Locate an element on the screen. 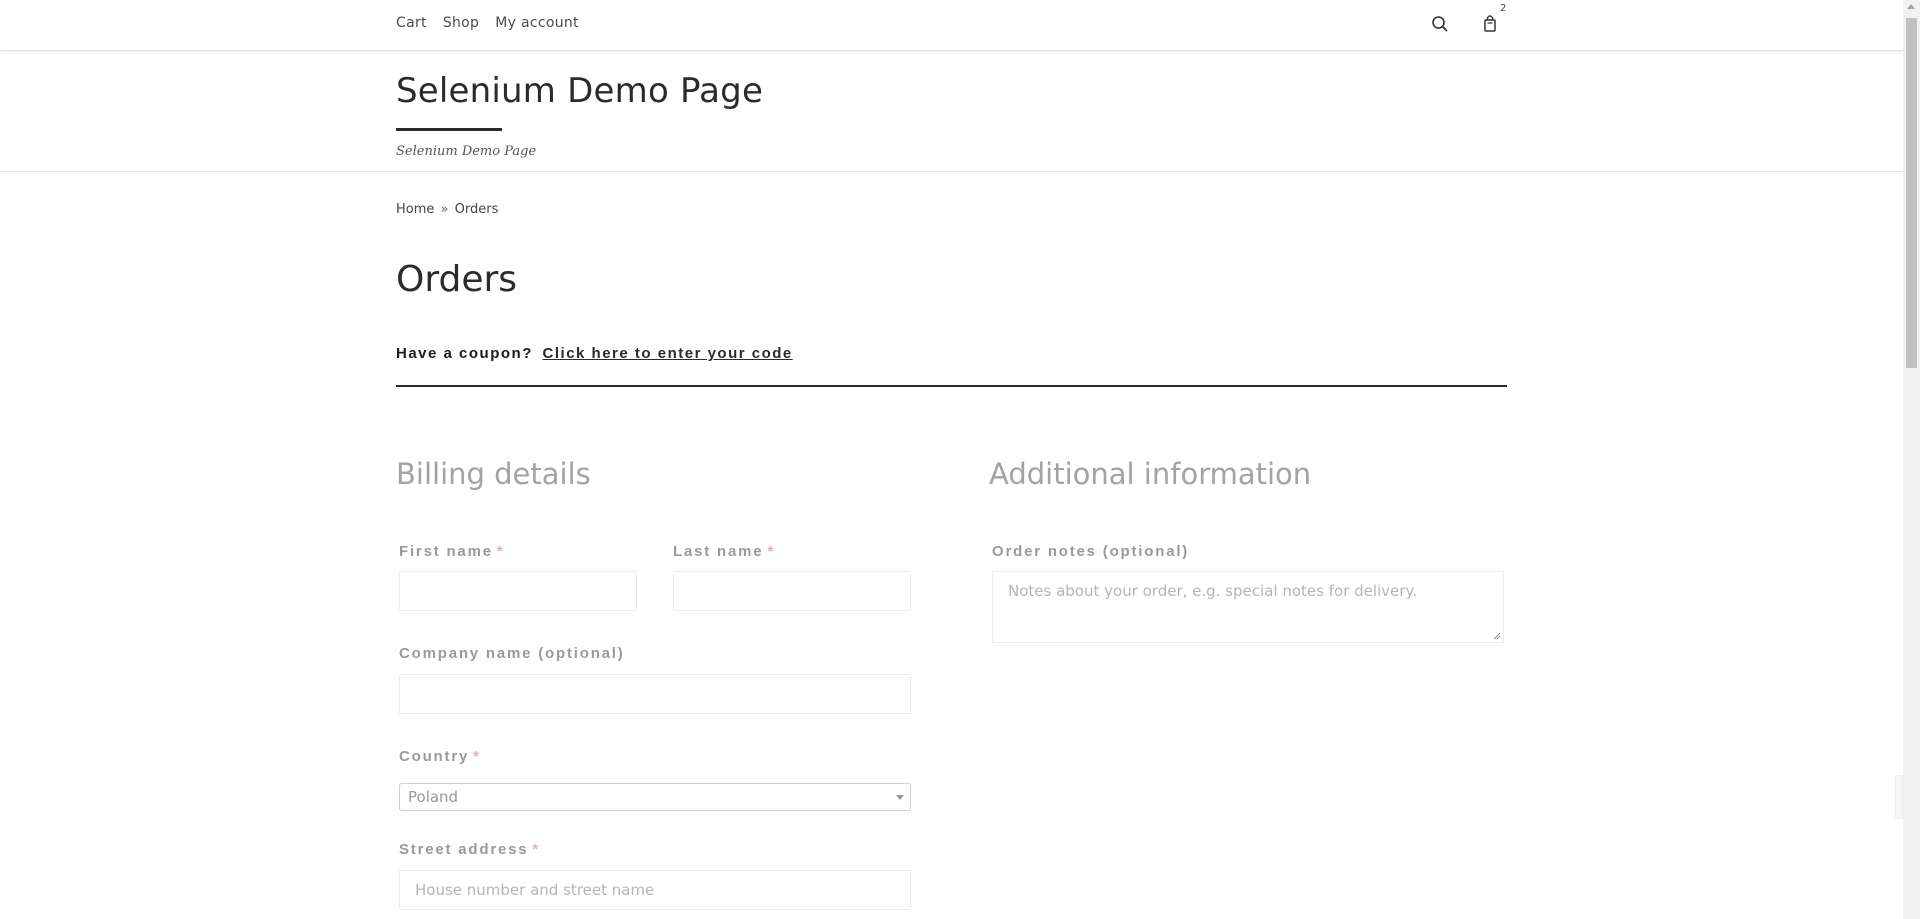  additional-section: Additional information is located at coordinates (1150, 474).